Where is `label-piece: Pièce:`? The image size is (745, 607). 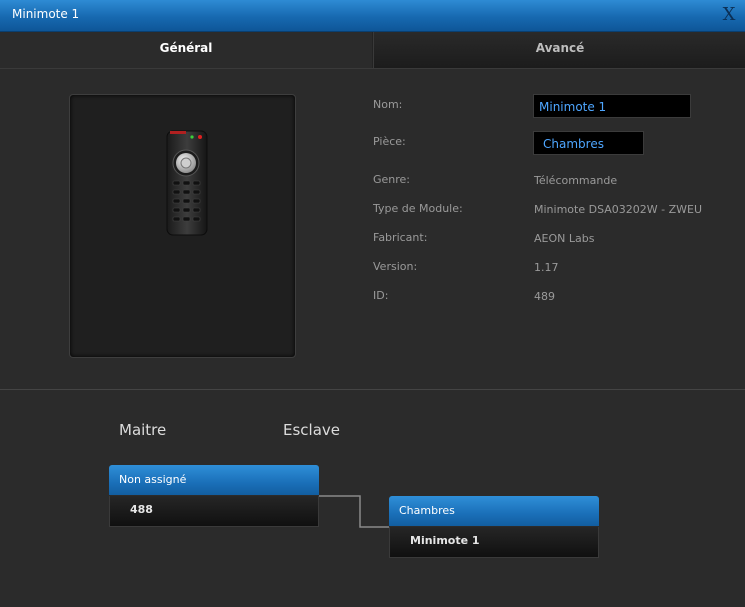 label-piece: Pièce: is located at coordinates (389, 141).